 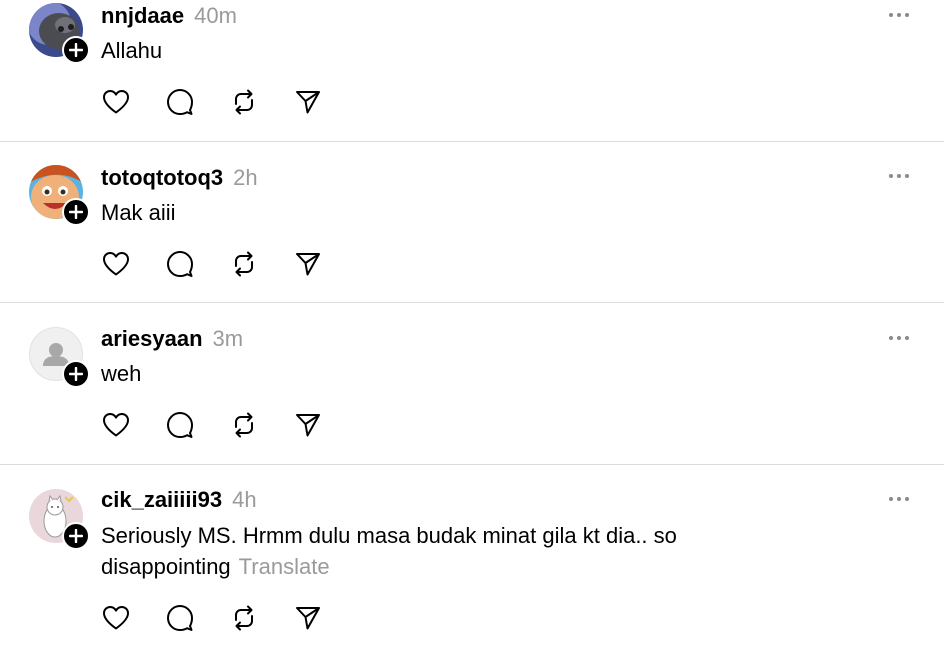 I want to click on translate-link: Translate, so click(x=284, y=566).